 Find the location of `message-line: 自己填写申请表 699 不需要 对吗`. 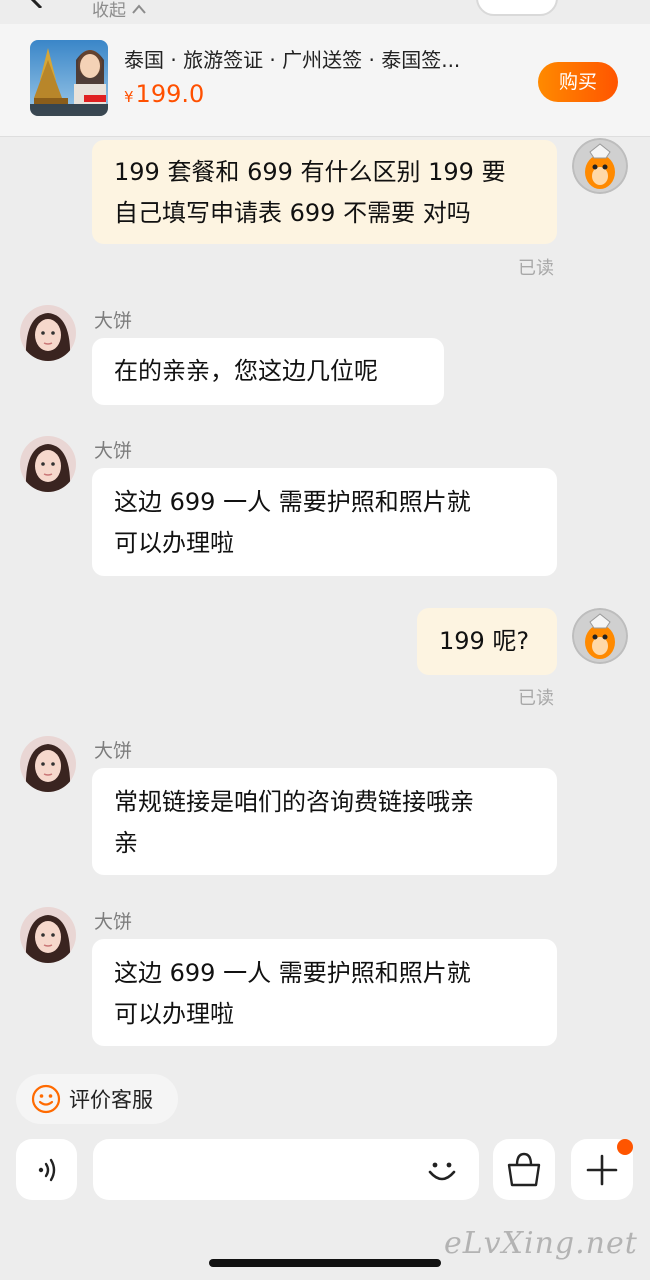

message-line: 自己填写申请表 699 不需要 对吗 is located at coordinates (292, 213).